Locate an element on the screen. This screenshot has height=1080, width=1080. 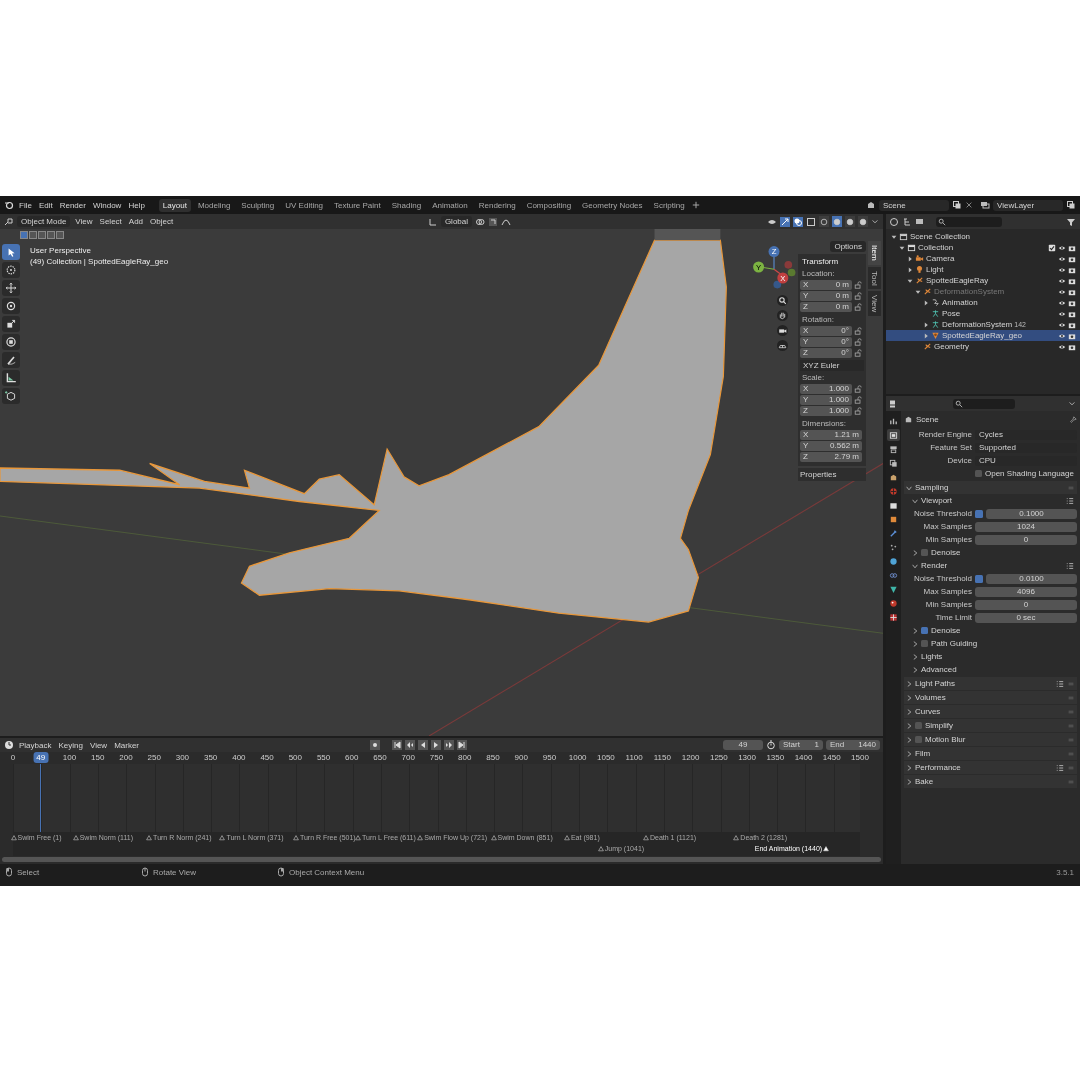
editor-type-icon is located at coordinates (9, 221).